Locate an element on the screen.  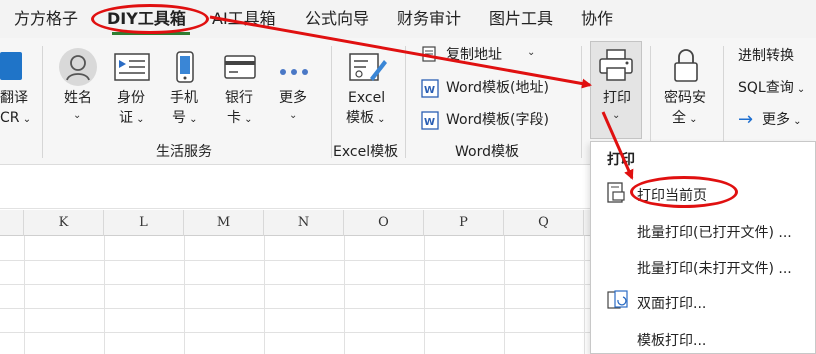
annotation-arrow-to-print is located at coordinates (400, 52).